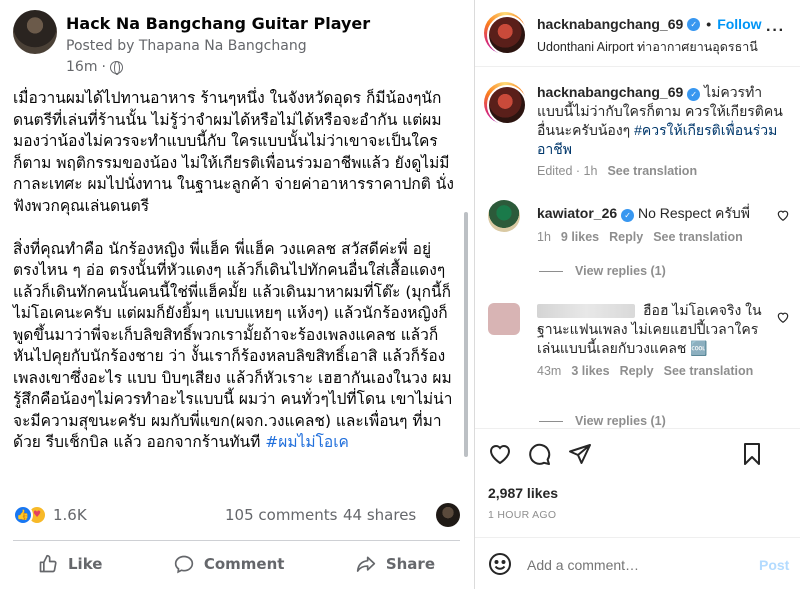 The image size is (800, 589). I want to click on viewer-avatar, so click(448, 515).